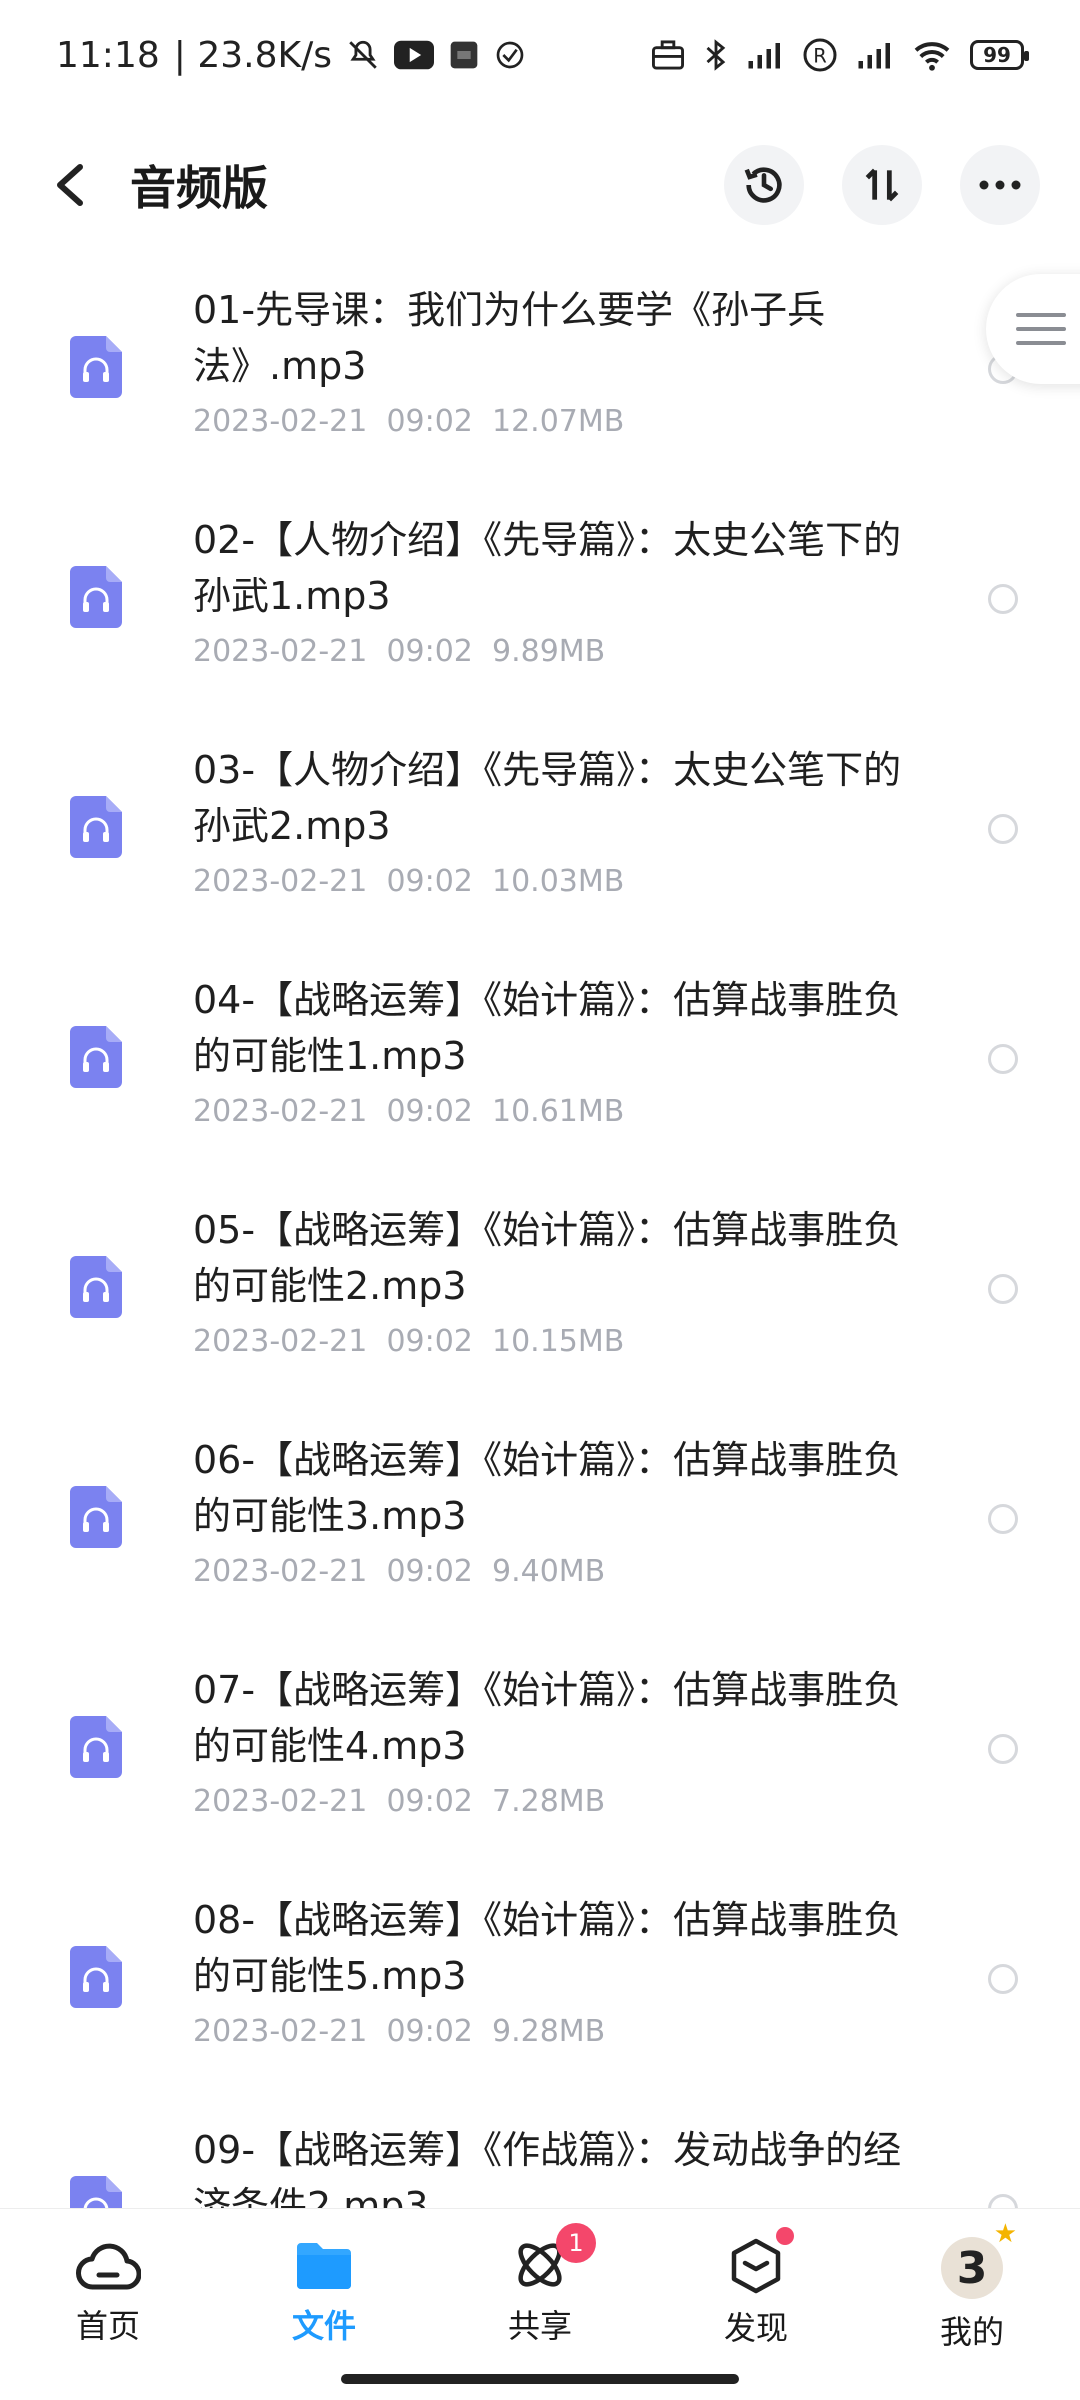  I want to click on file-size: 10.15MB, so click(558, 1341).